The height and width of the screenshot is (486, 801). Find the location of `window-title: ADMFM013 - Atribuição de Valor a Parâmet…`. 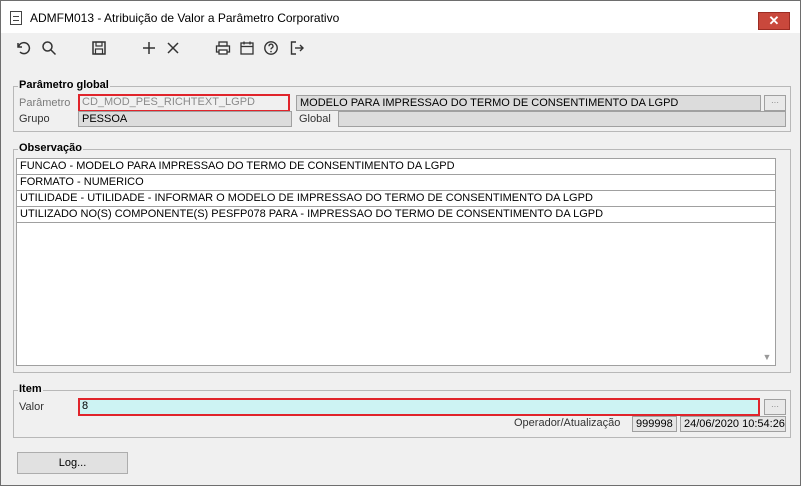

window-title: ADMFM013 - Atribuição de Valor a Parâmet… is located at coordinates (185, 18).